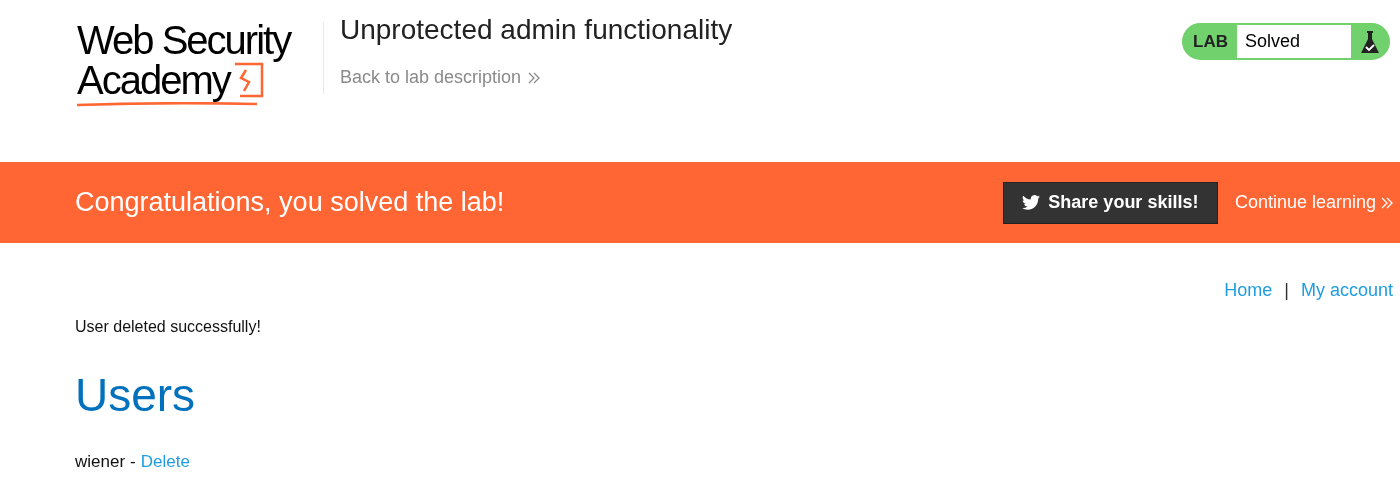  I want to click on bird-icon, so click(1031, 202).